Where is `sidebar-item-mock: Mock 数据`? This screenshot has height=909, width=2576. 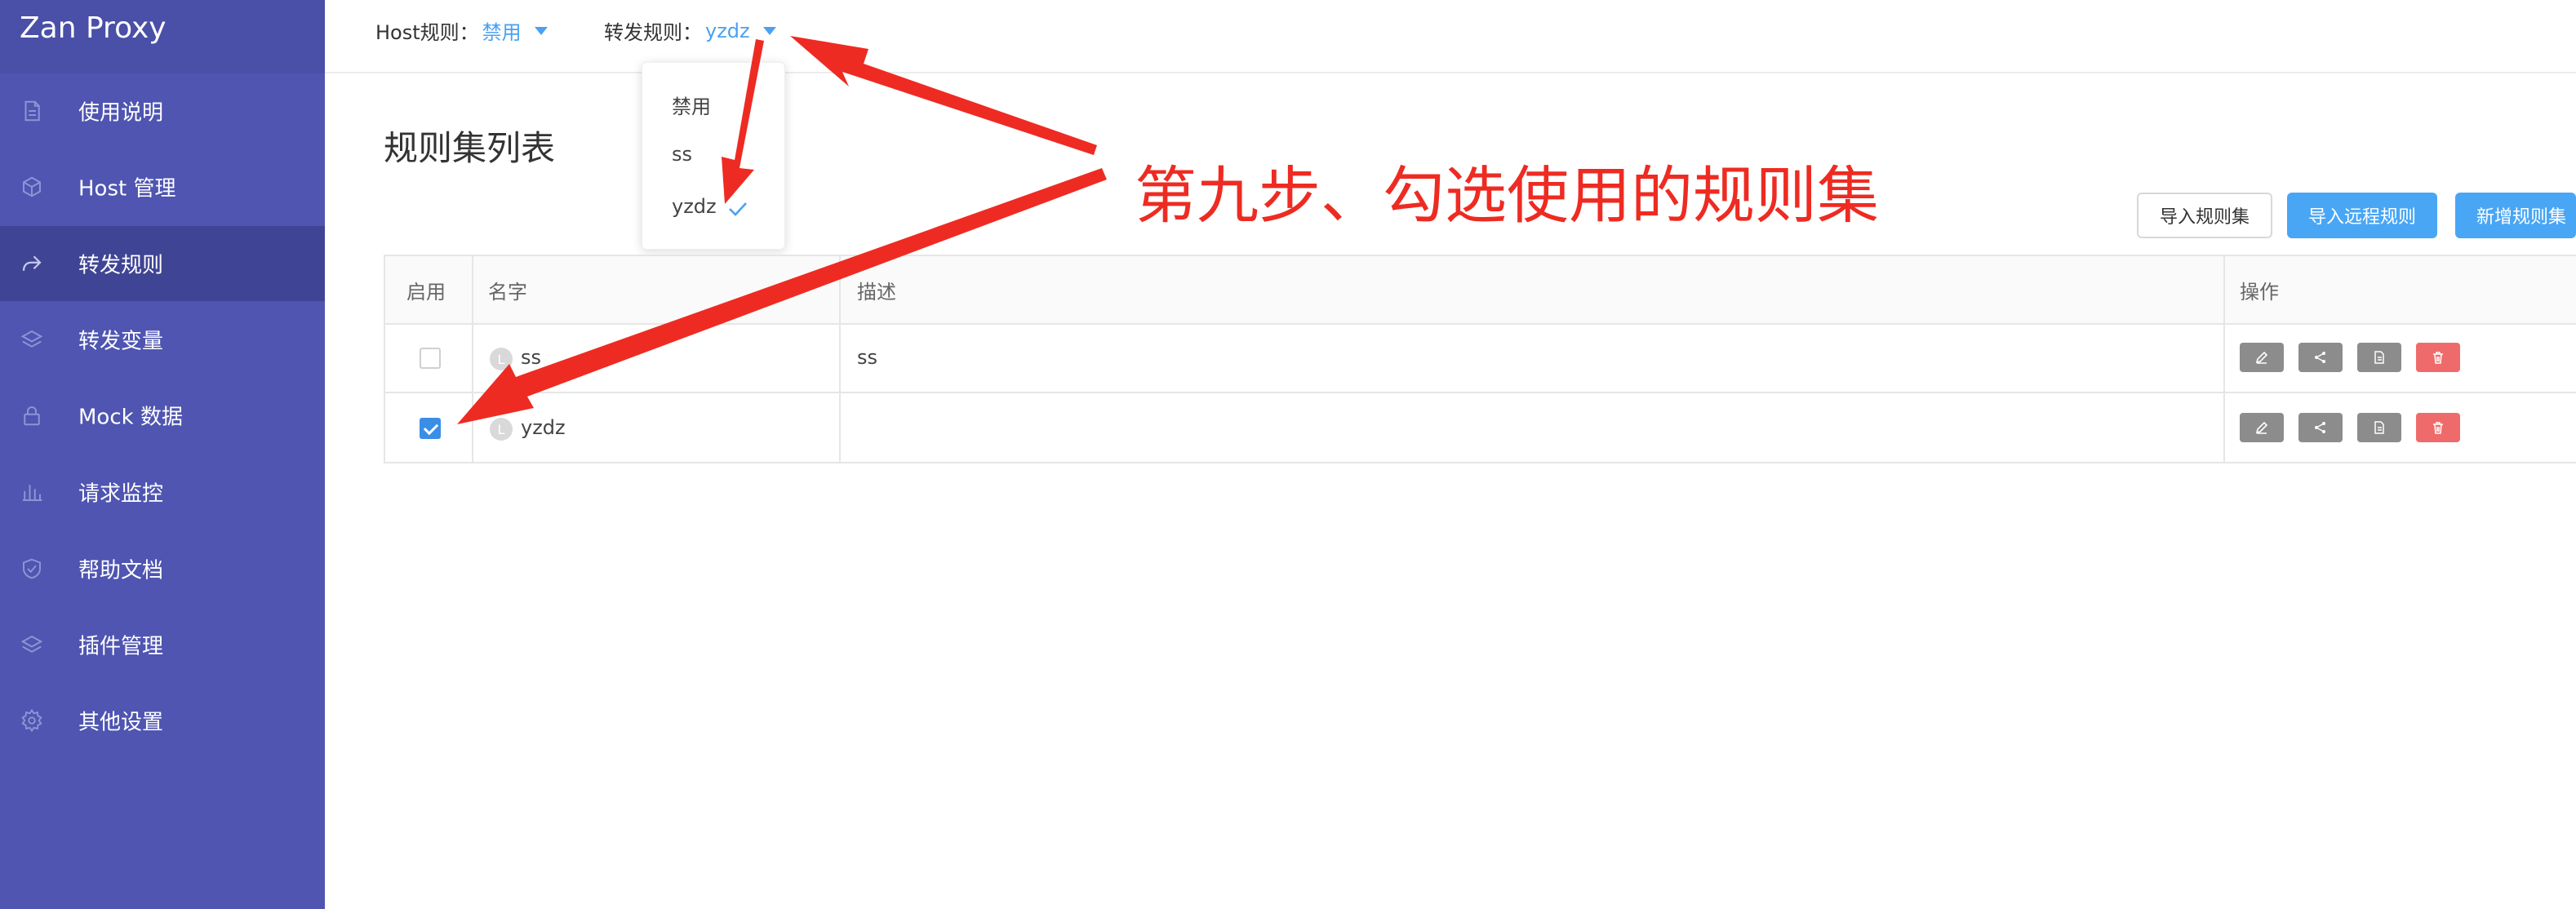
sidebar-item-mock: Mock 数据 is located at coordinates (162, 415).